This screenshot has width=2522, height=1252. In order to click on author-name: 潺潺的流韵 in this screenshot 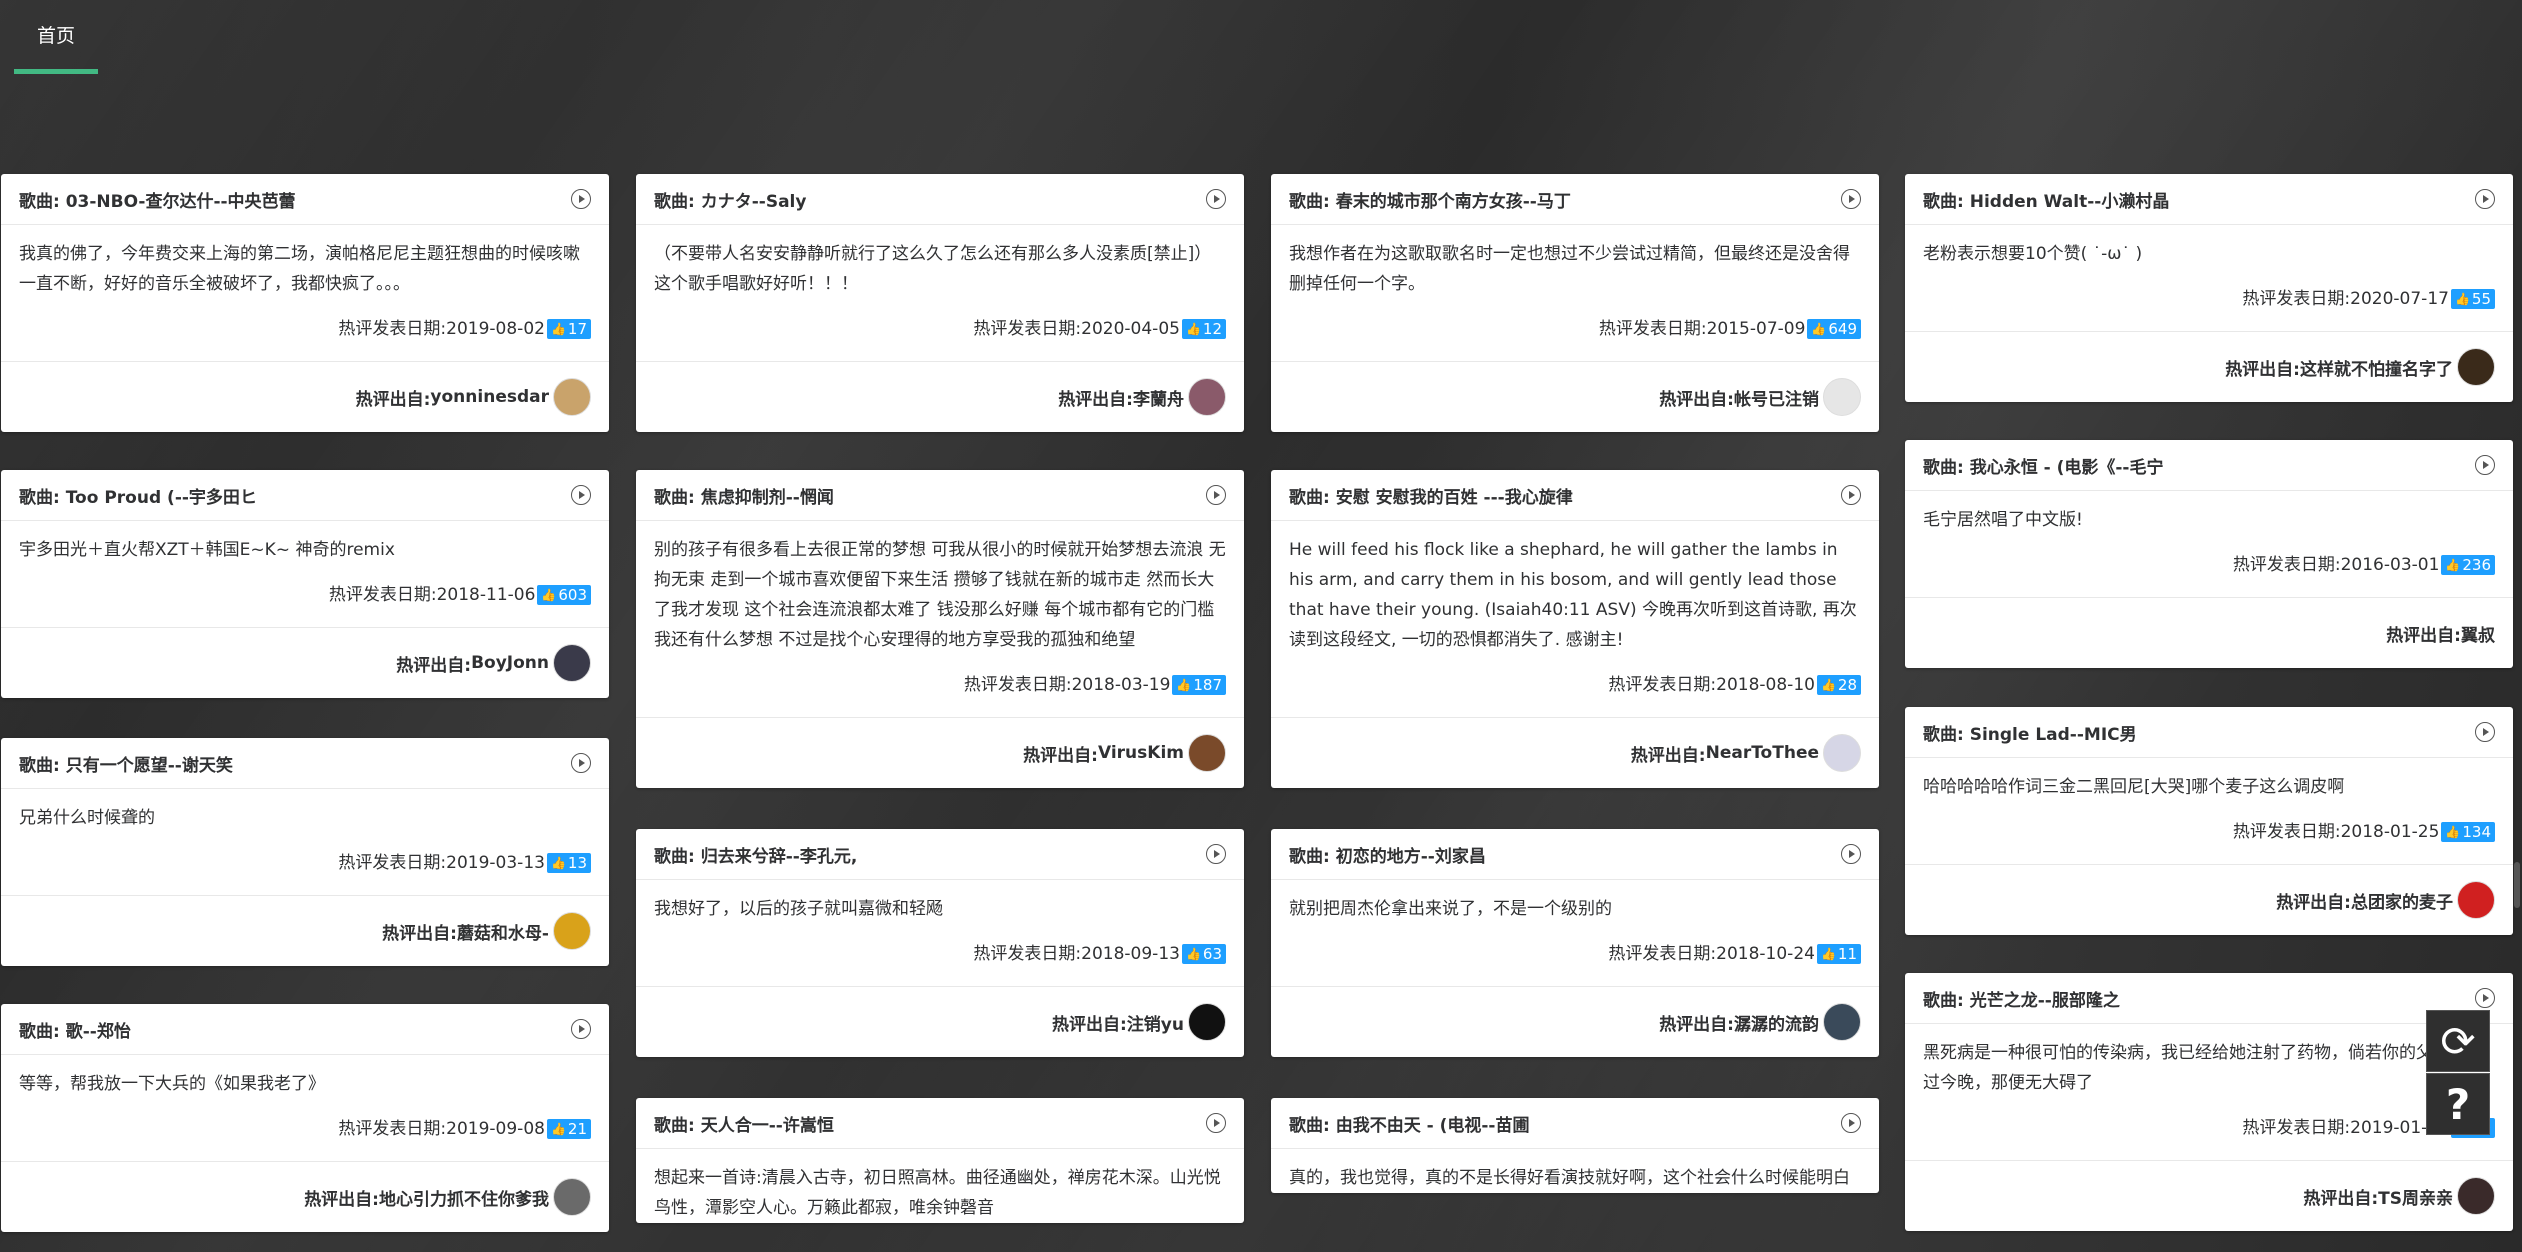, I will do `click(1776, 1022)`.